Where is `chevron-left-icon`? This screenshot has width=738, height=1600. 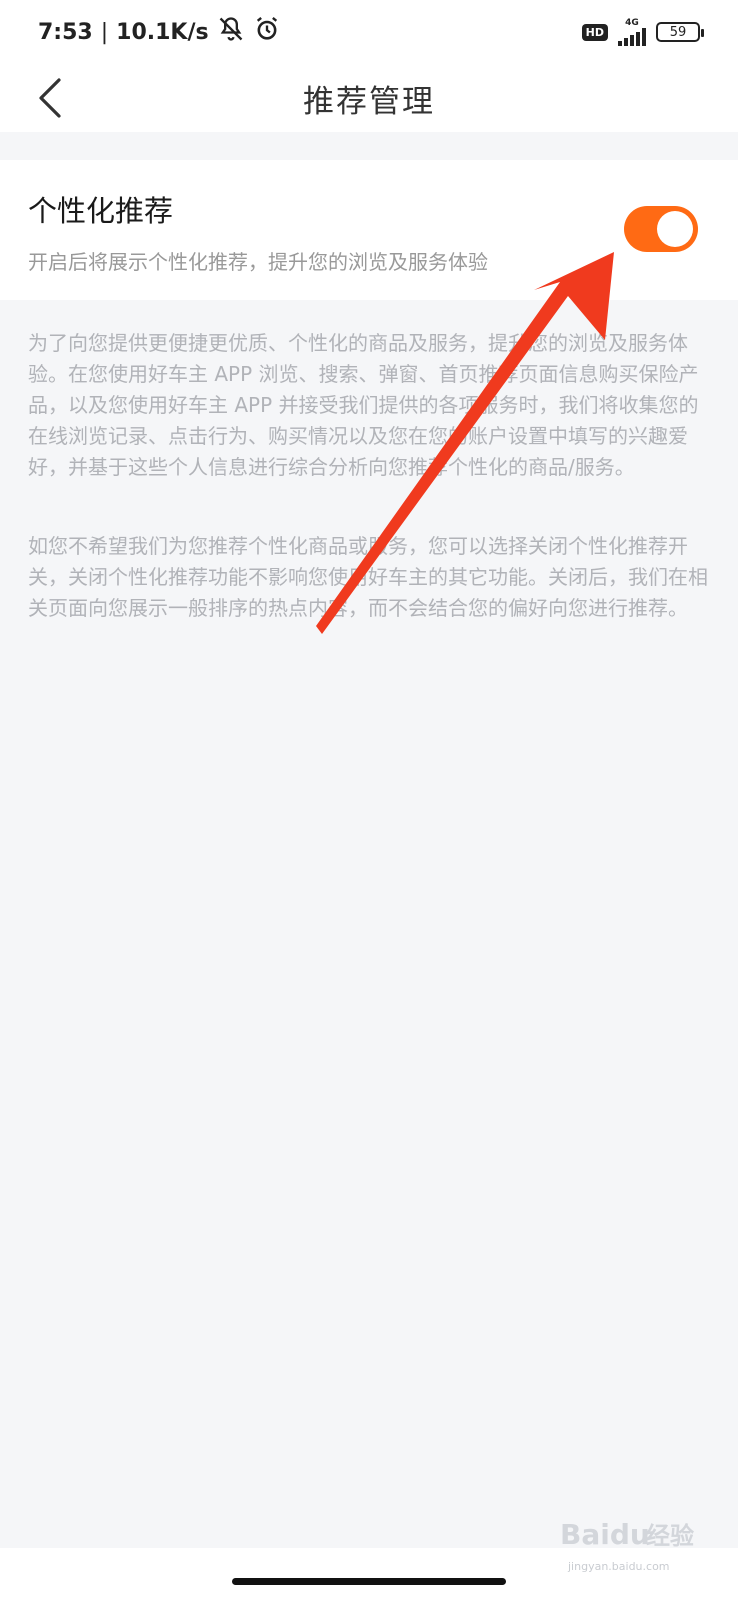
chevron-left-icon is located at coordinates (50, 98).